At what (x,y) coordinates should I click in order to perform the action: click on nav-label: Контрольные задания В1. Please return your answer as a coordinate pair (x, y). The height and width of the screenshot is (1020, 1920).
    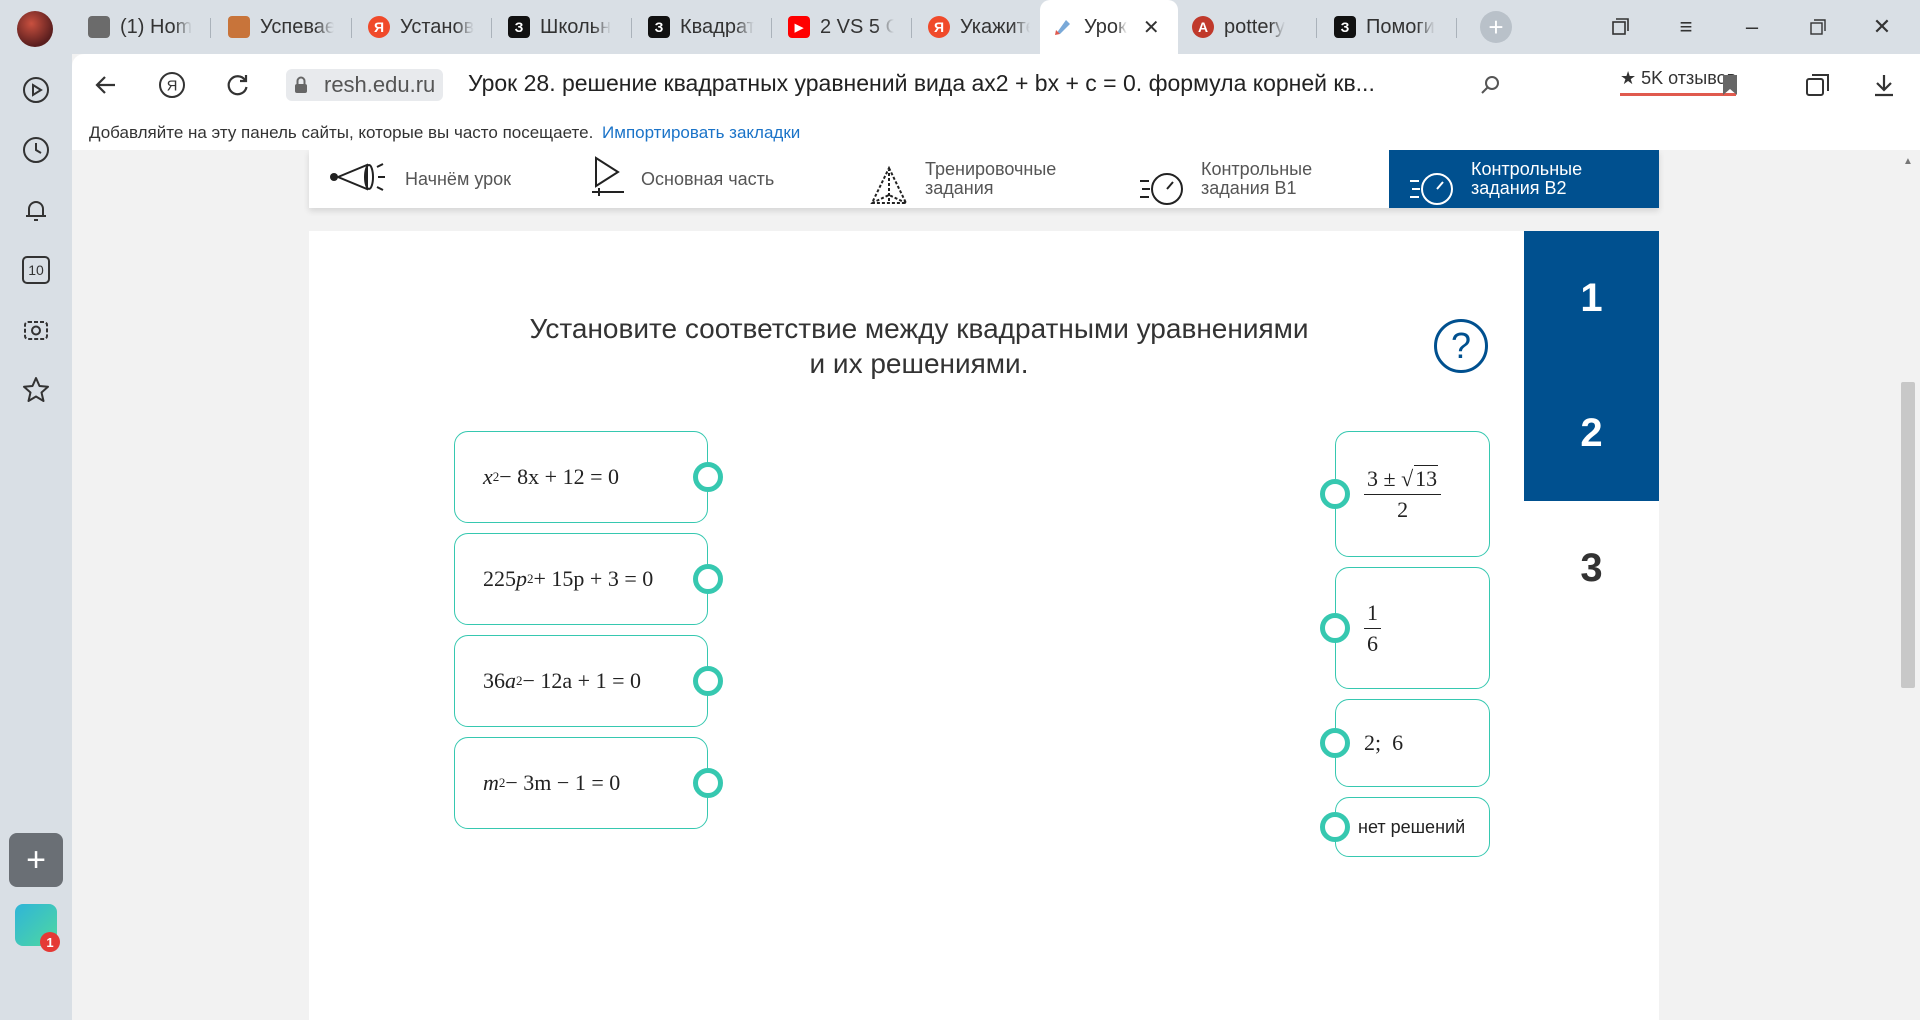
    Looking at the image, I should click on (1257, 178).